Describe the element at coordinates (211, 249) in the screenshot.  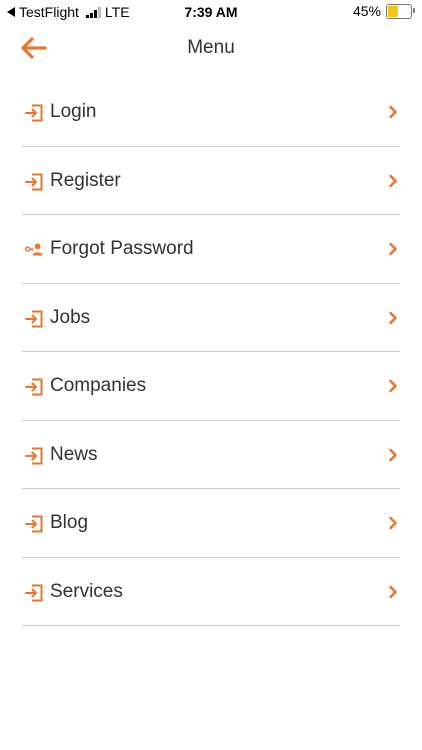
I see `menu-item-forgot-password: Forgot Password` at that location.